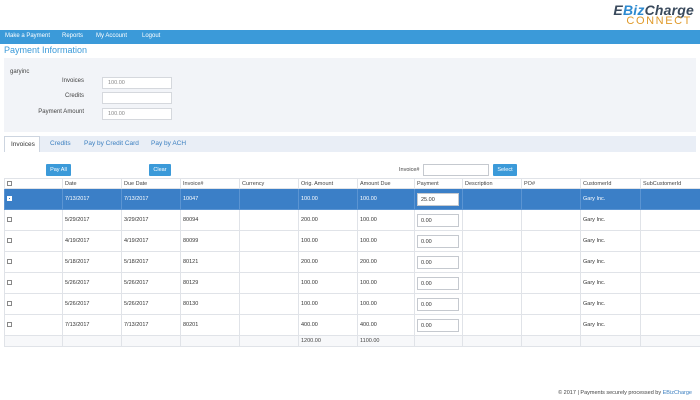 This screenshot has width=700, height=400. What do you see at coordinates (151, 36) in the screenshot?
I see `nav-logout: Logout` at bounding box center [151, 36].